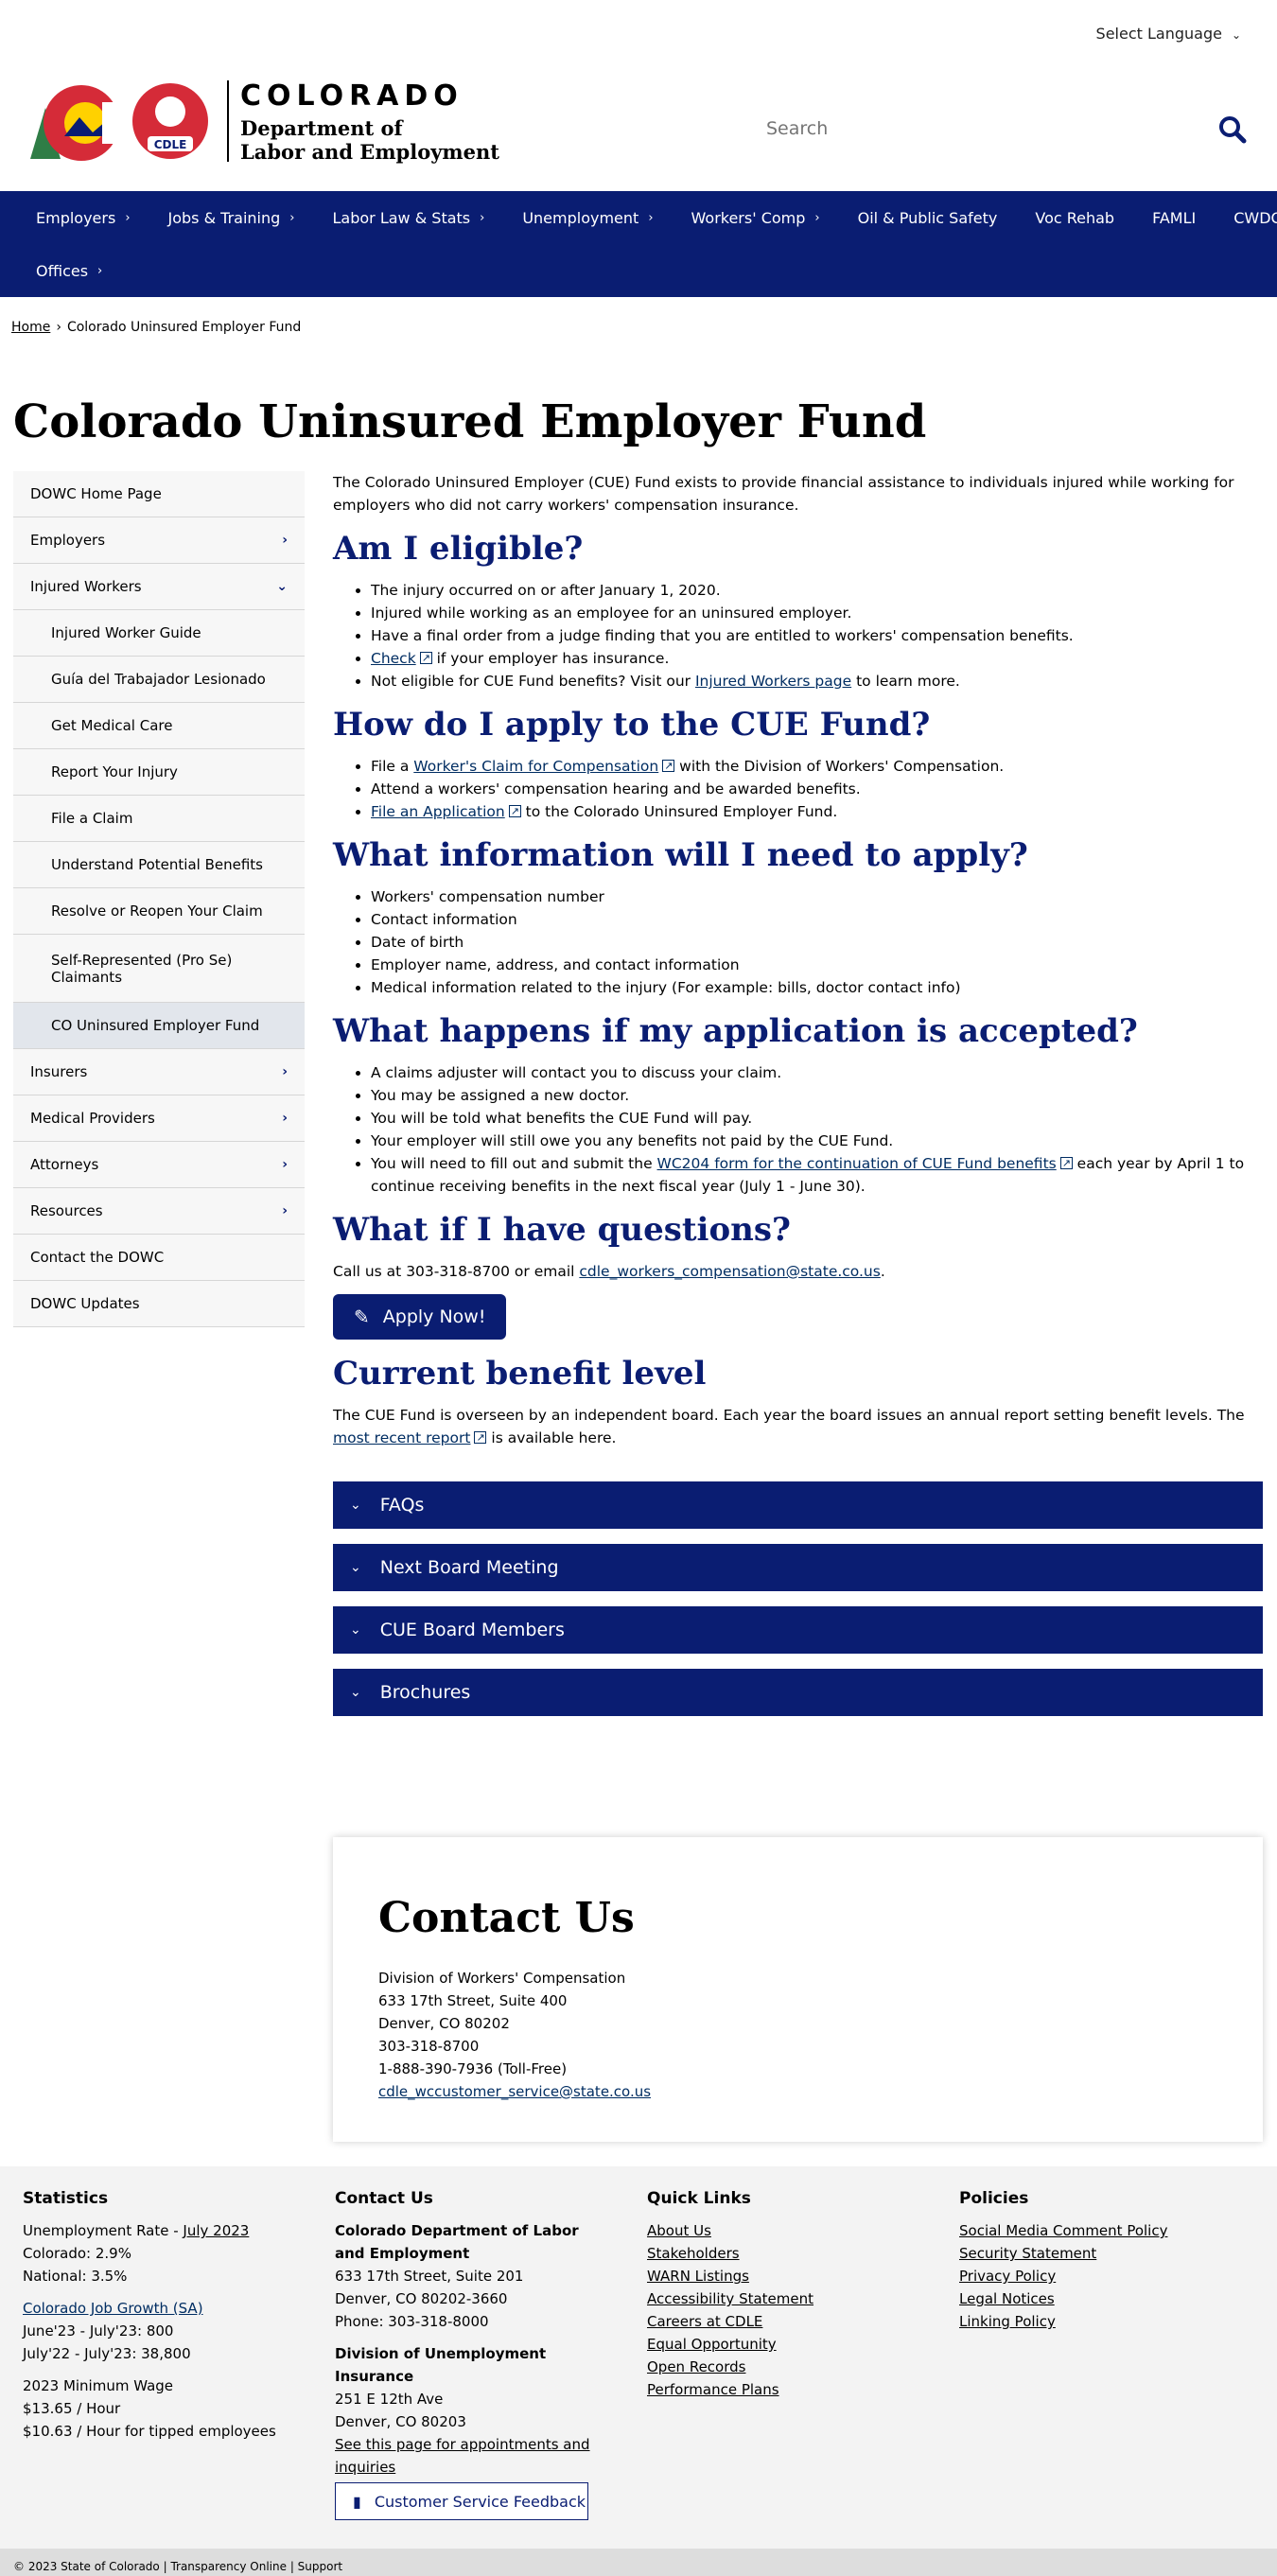 Image resolution: width=1277 pixels, height=2576 pixels. Describe the element at coordinates (83, 218) in the screenshot. I see `nav-item-employers: Employers ›` at that location.